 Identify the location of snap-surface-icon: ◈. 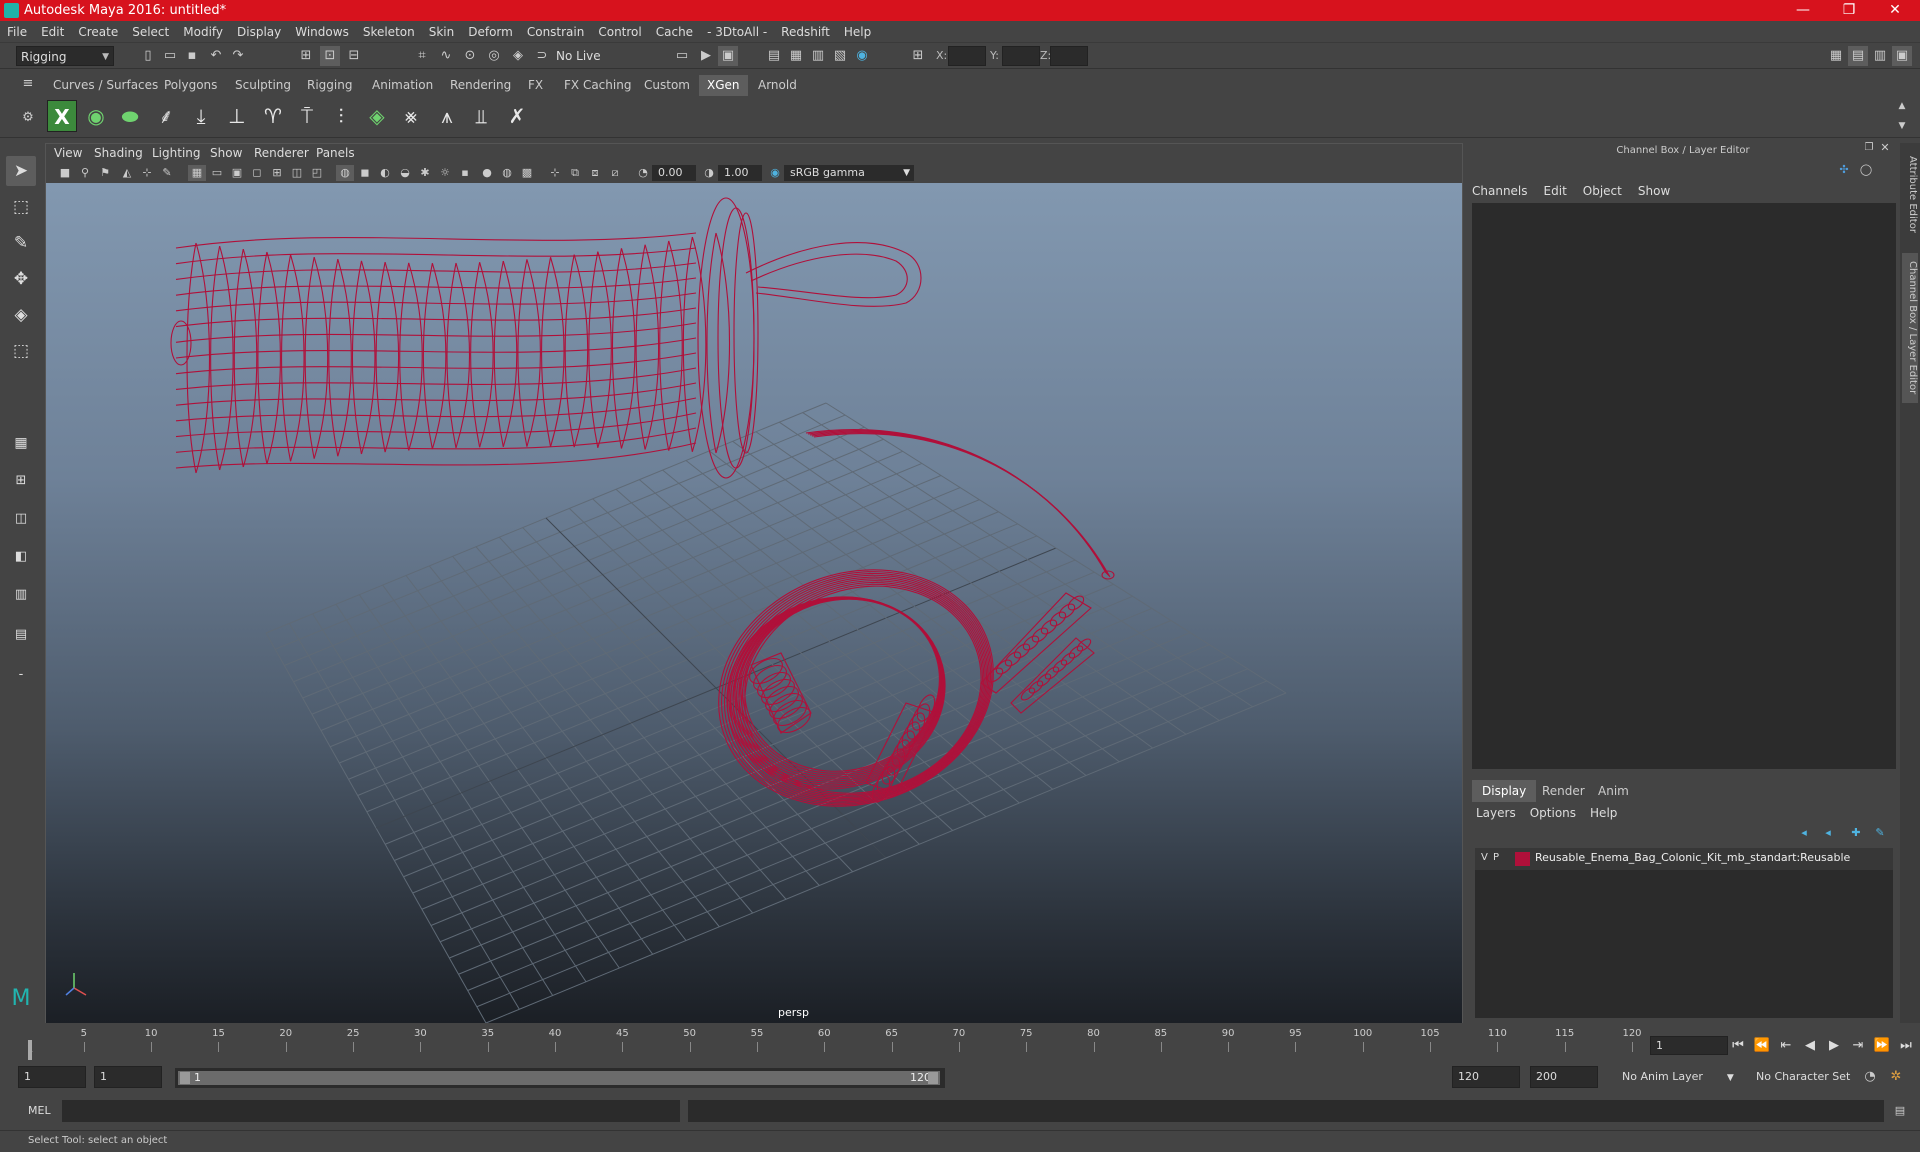
(518, 56).